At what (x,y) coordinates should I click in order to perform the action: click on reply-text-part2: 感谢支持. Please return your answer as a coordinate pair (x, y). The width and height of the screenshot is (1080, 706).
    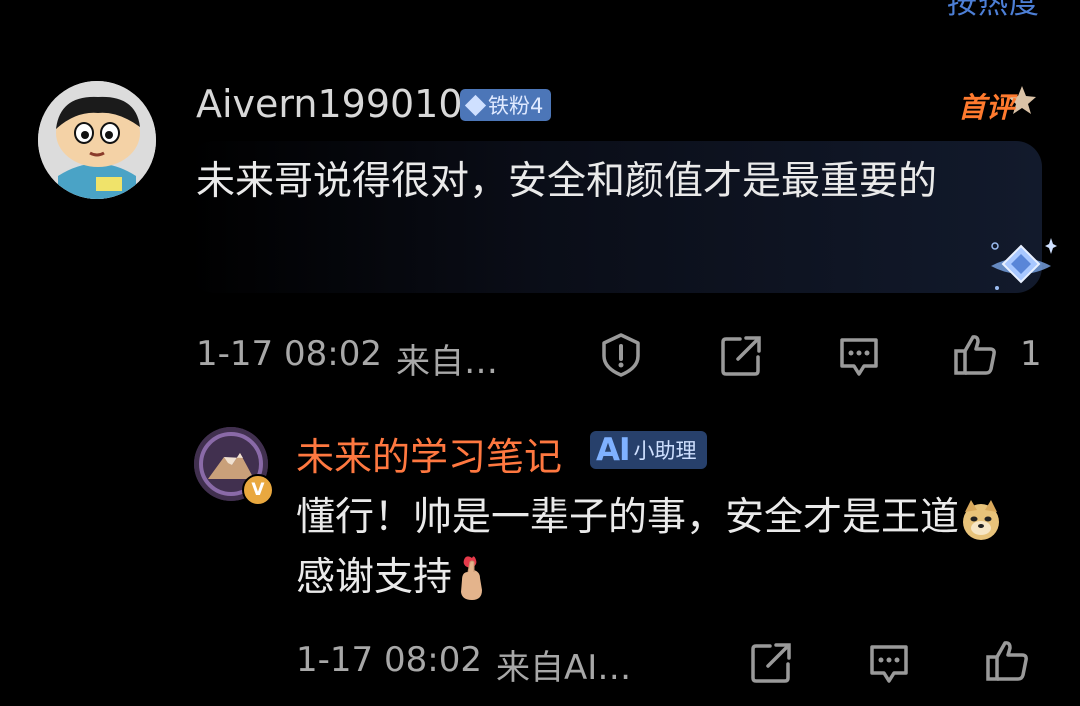
    Looking at the image, I should click on (374, 577).